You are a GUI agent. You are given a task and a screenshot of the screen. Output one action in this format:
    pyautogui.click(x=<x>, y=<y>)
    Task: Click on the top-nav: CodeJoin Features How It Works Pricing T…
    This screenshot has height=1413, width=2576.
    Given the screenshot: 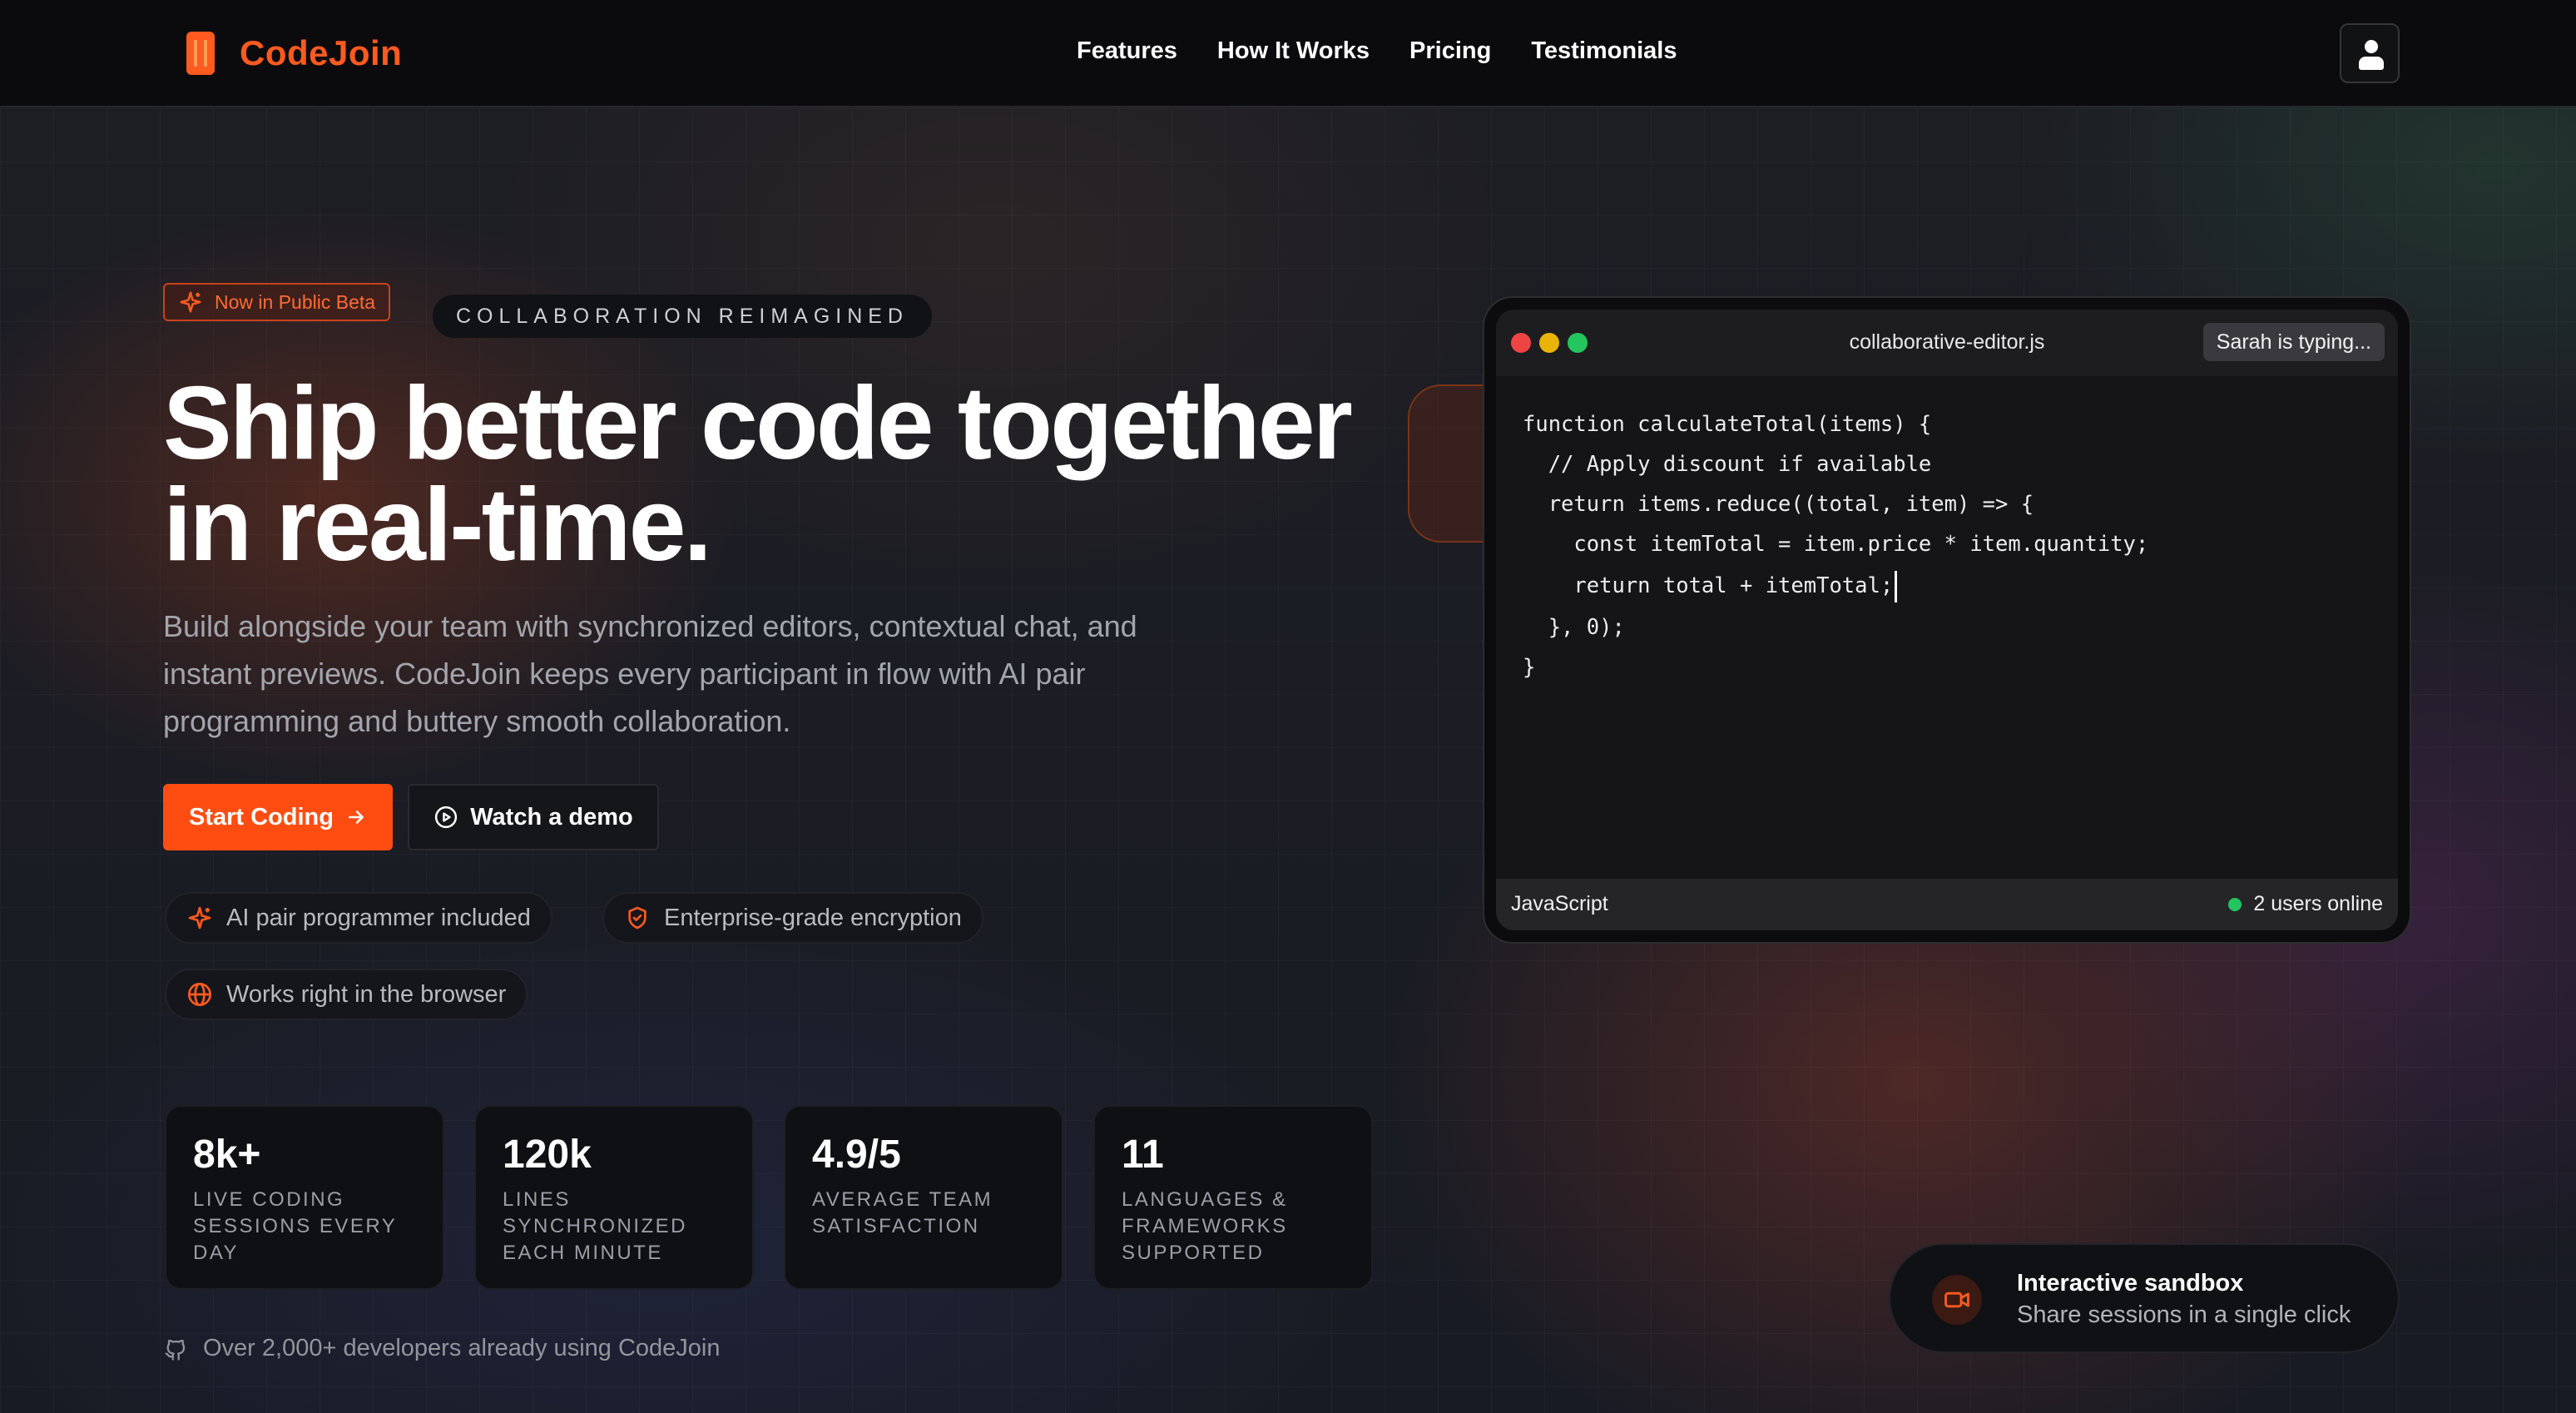 What is the action you would take?
    pyautogui.click(x=1288, y=53)
    